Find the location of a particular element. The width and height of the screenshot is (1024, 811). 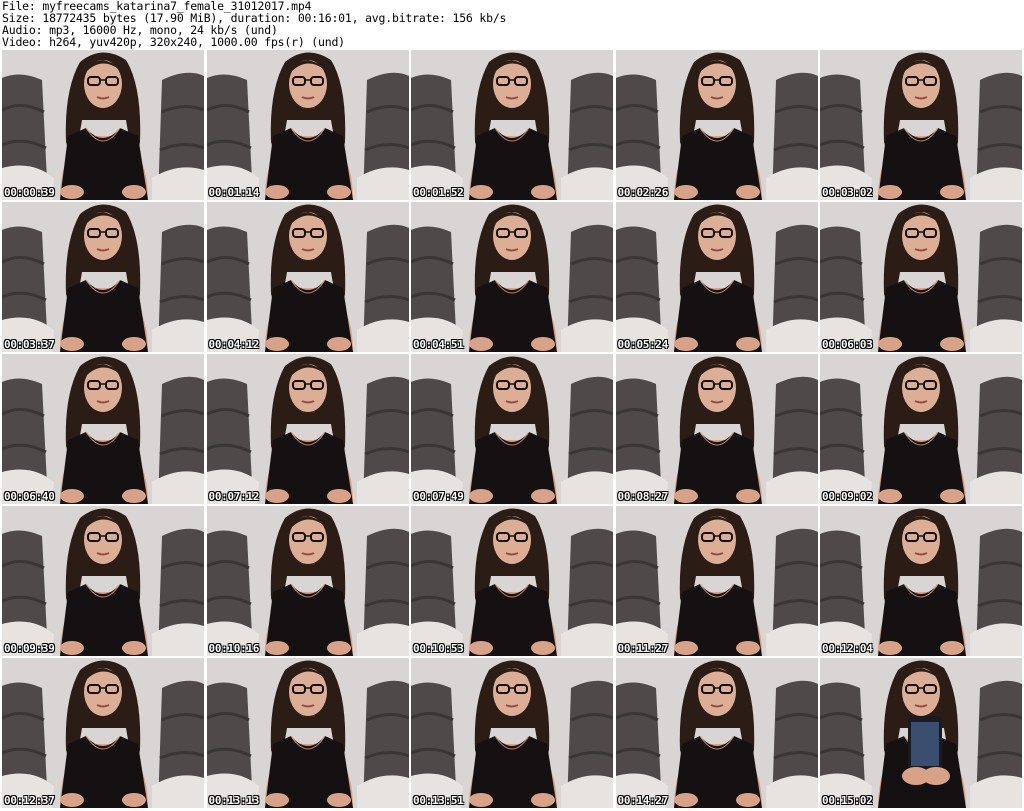

timestamp-label: 00:02:26 is located at coordinates (643, 192).